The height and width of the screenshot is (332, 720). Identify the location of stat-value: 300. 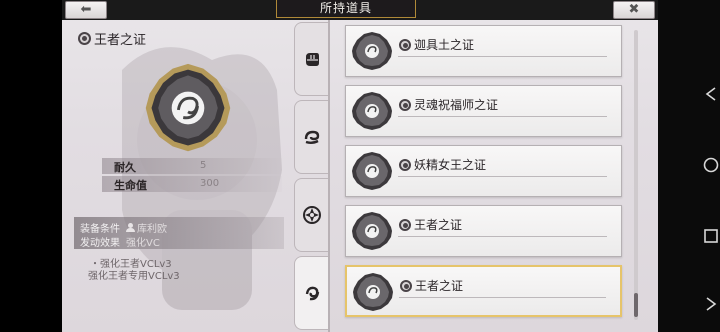
(210, 183).